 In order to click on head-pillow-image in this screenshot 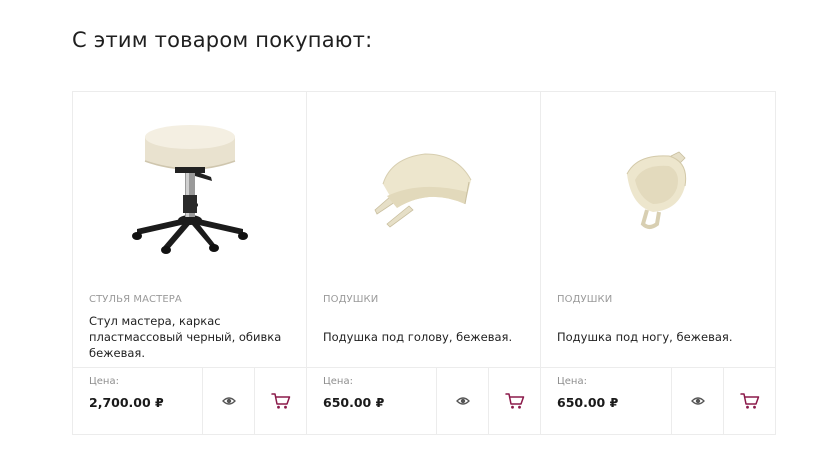, I will do `click(422, 190)`.